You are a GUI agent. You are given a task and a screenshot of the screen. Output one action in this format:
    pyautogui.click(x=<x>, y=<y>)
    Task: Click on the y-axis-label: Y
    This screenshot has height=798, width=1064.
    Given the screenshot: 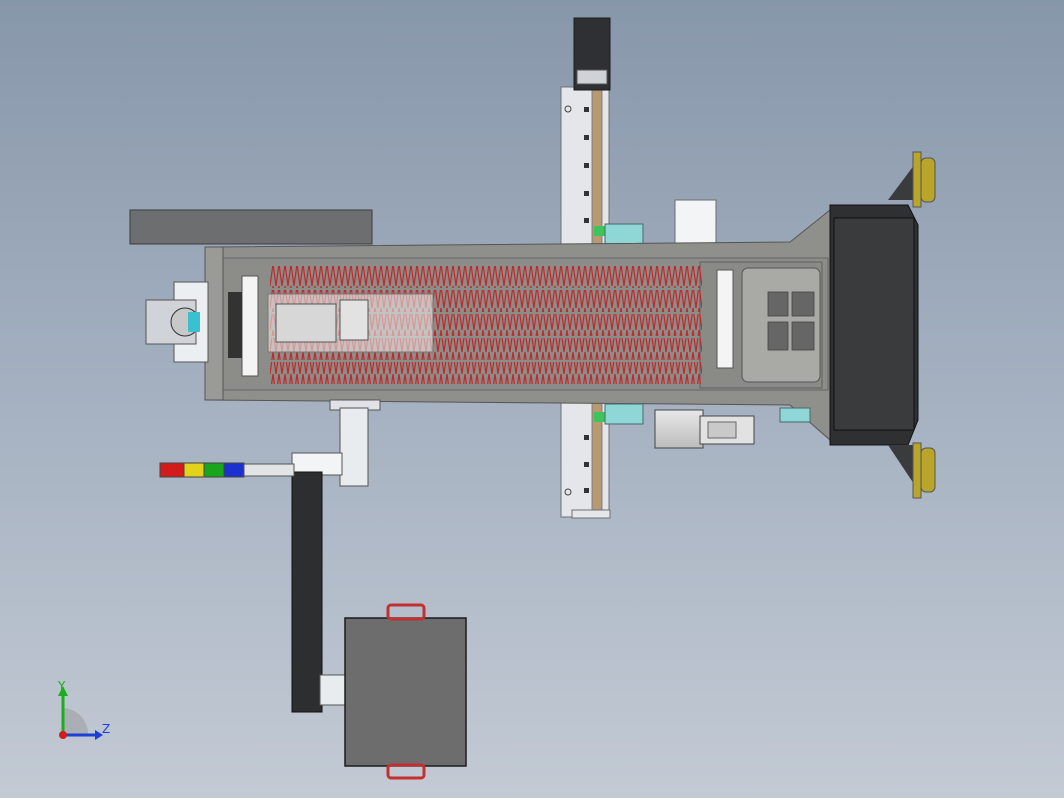 What is the action you would take?
    pyautogui.click(x=61, y=686)
    